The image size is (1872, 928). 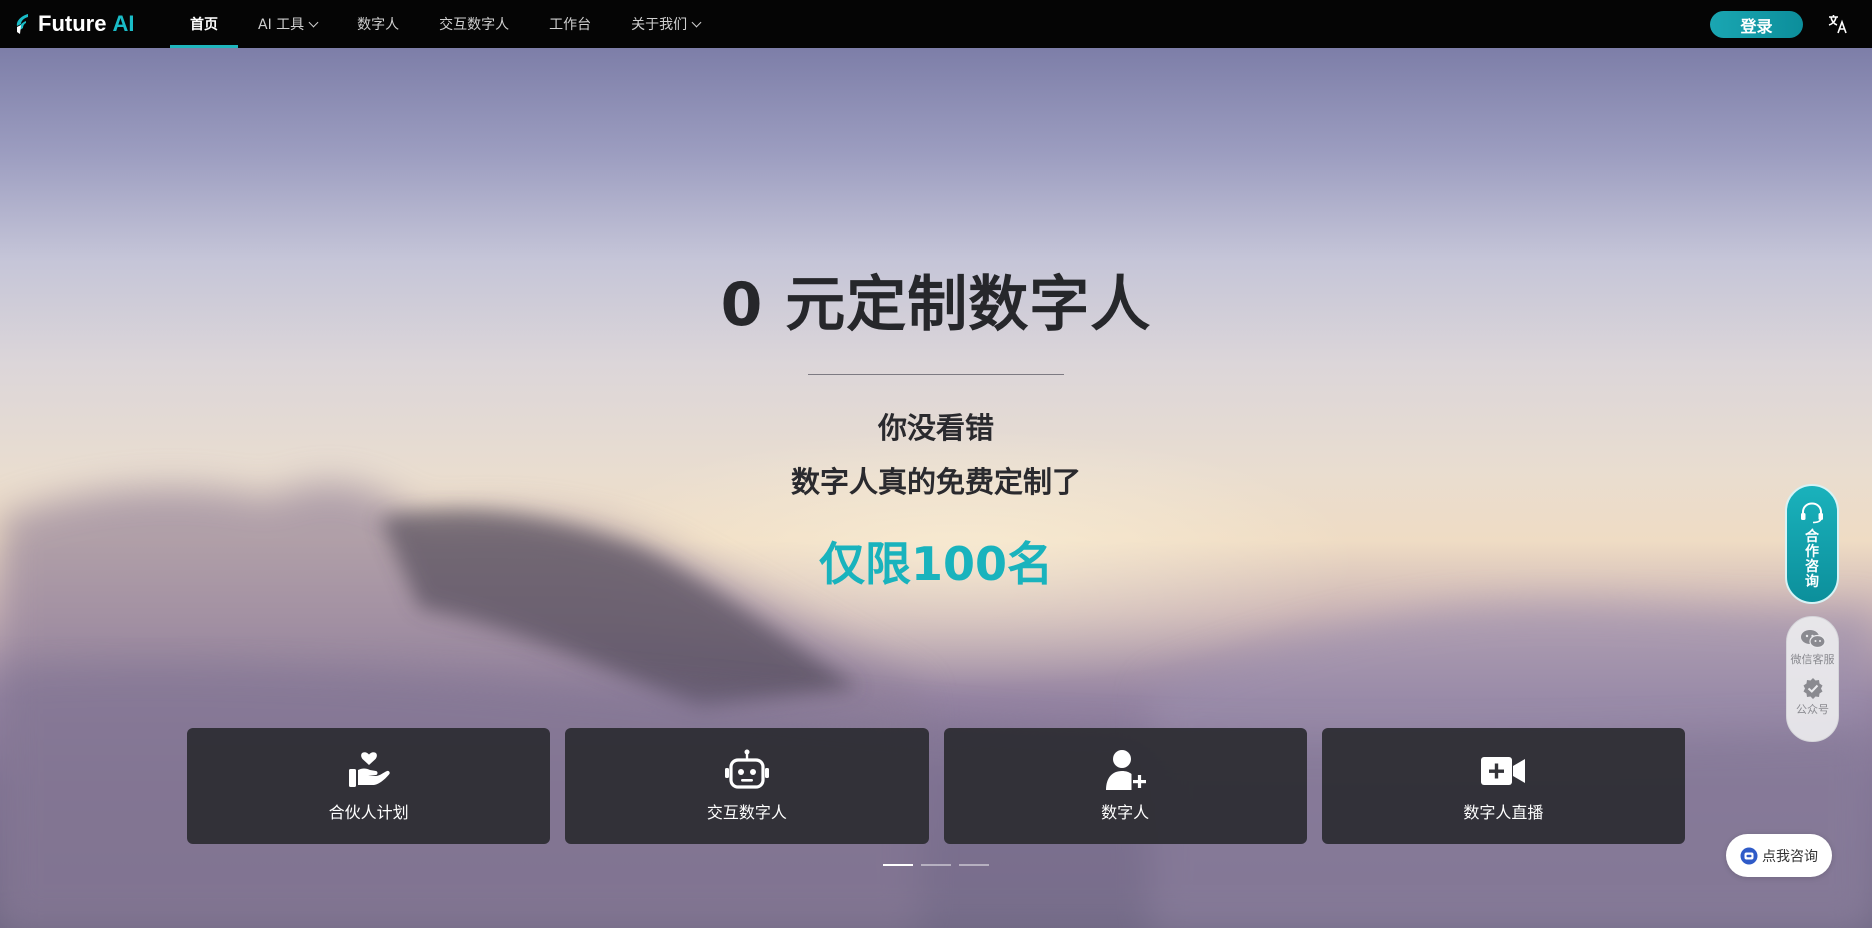 I want to click on chat-consult-label: 点我咨询, so click(x=1790, y=856).